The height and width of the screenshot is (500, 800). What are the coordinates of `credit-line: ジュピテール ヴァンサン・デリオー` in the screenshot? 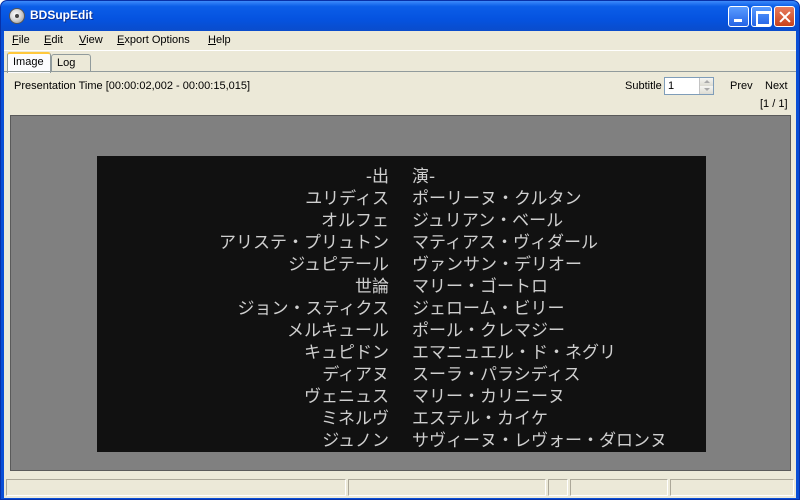 It's located at (401, 265).